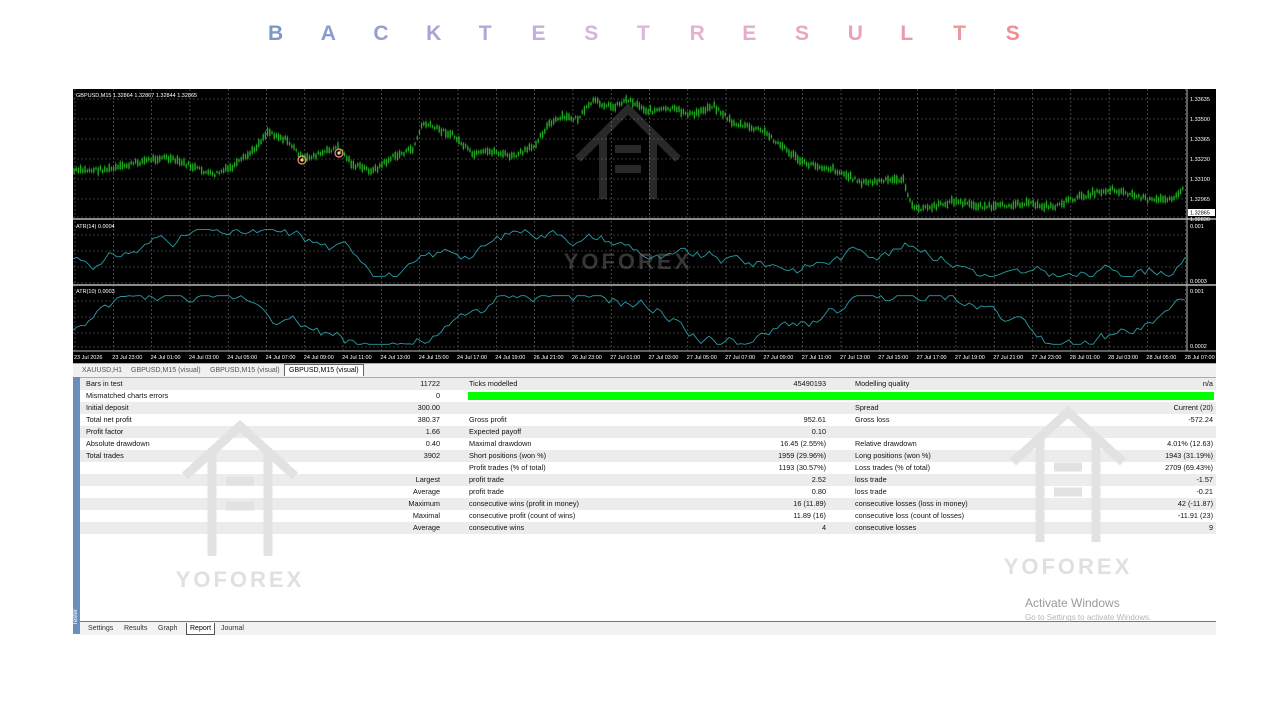 The width and height of the screenshot is (1280, 720). What do you see at coordinates (882, 383) in the screenshot?
I see `report-col3-label: Modelling quality` at bounding box center [882, 383].